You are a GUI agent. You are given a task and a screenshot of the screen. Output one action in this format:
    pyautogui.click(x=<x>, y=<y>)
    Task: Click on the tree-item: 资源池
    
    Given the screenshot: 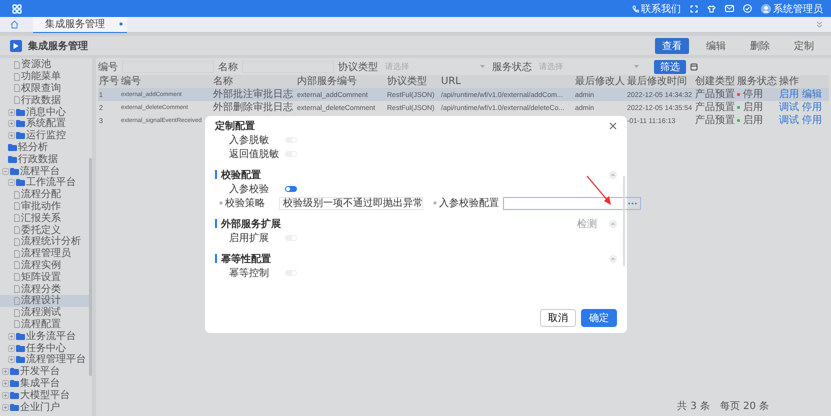 What is the action you would take?
    pyautogui.click(x=44, y=65)
    